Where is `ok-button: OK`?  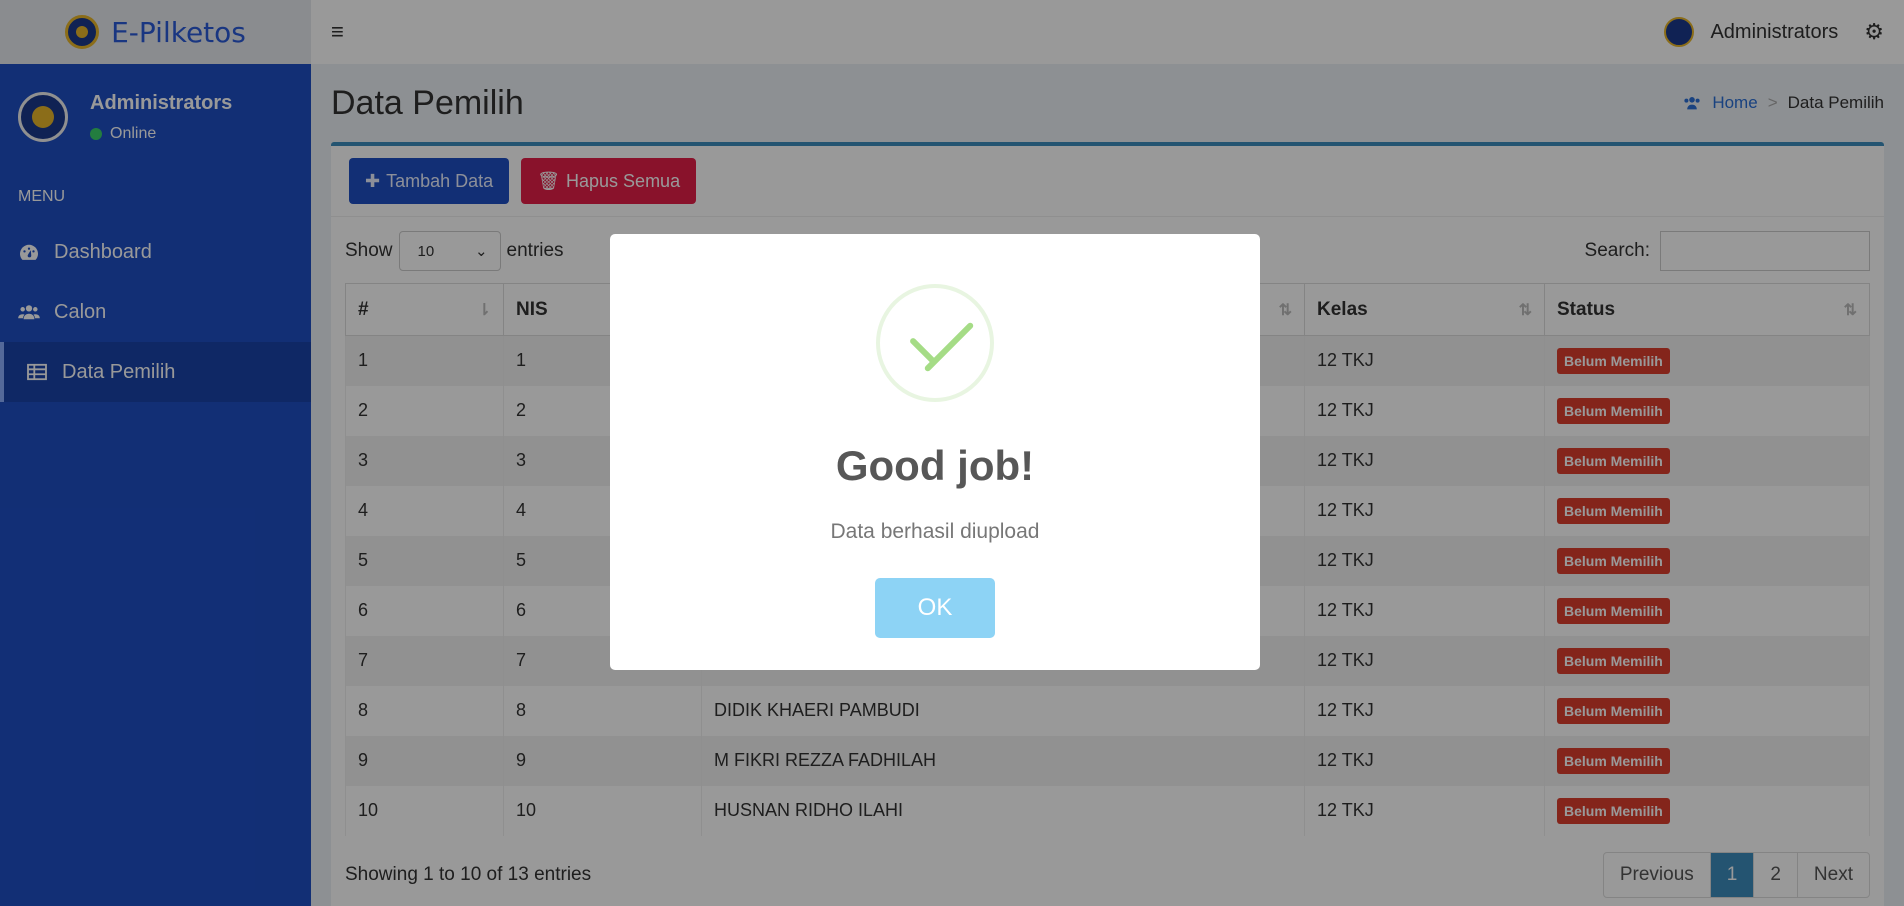 ok-button: OK is located at coordinates (935, 608).